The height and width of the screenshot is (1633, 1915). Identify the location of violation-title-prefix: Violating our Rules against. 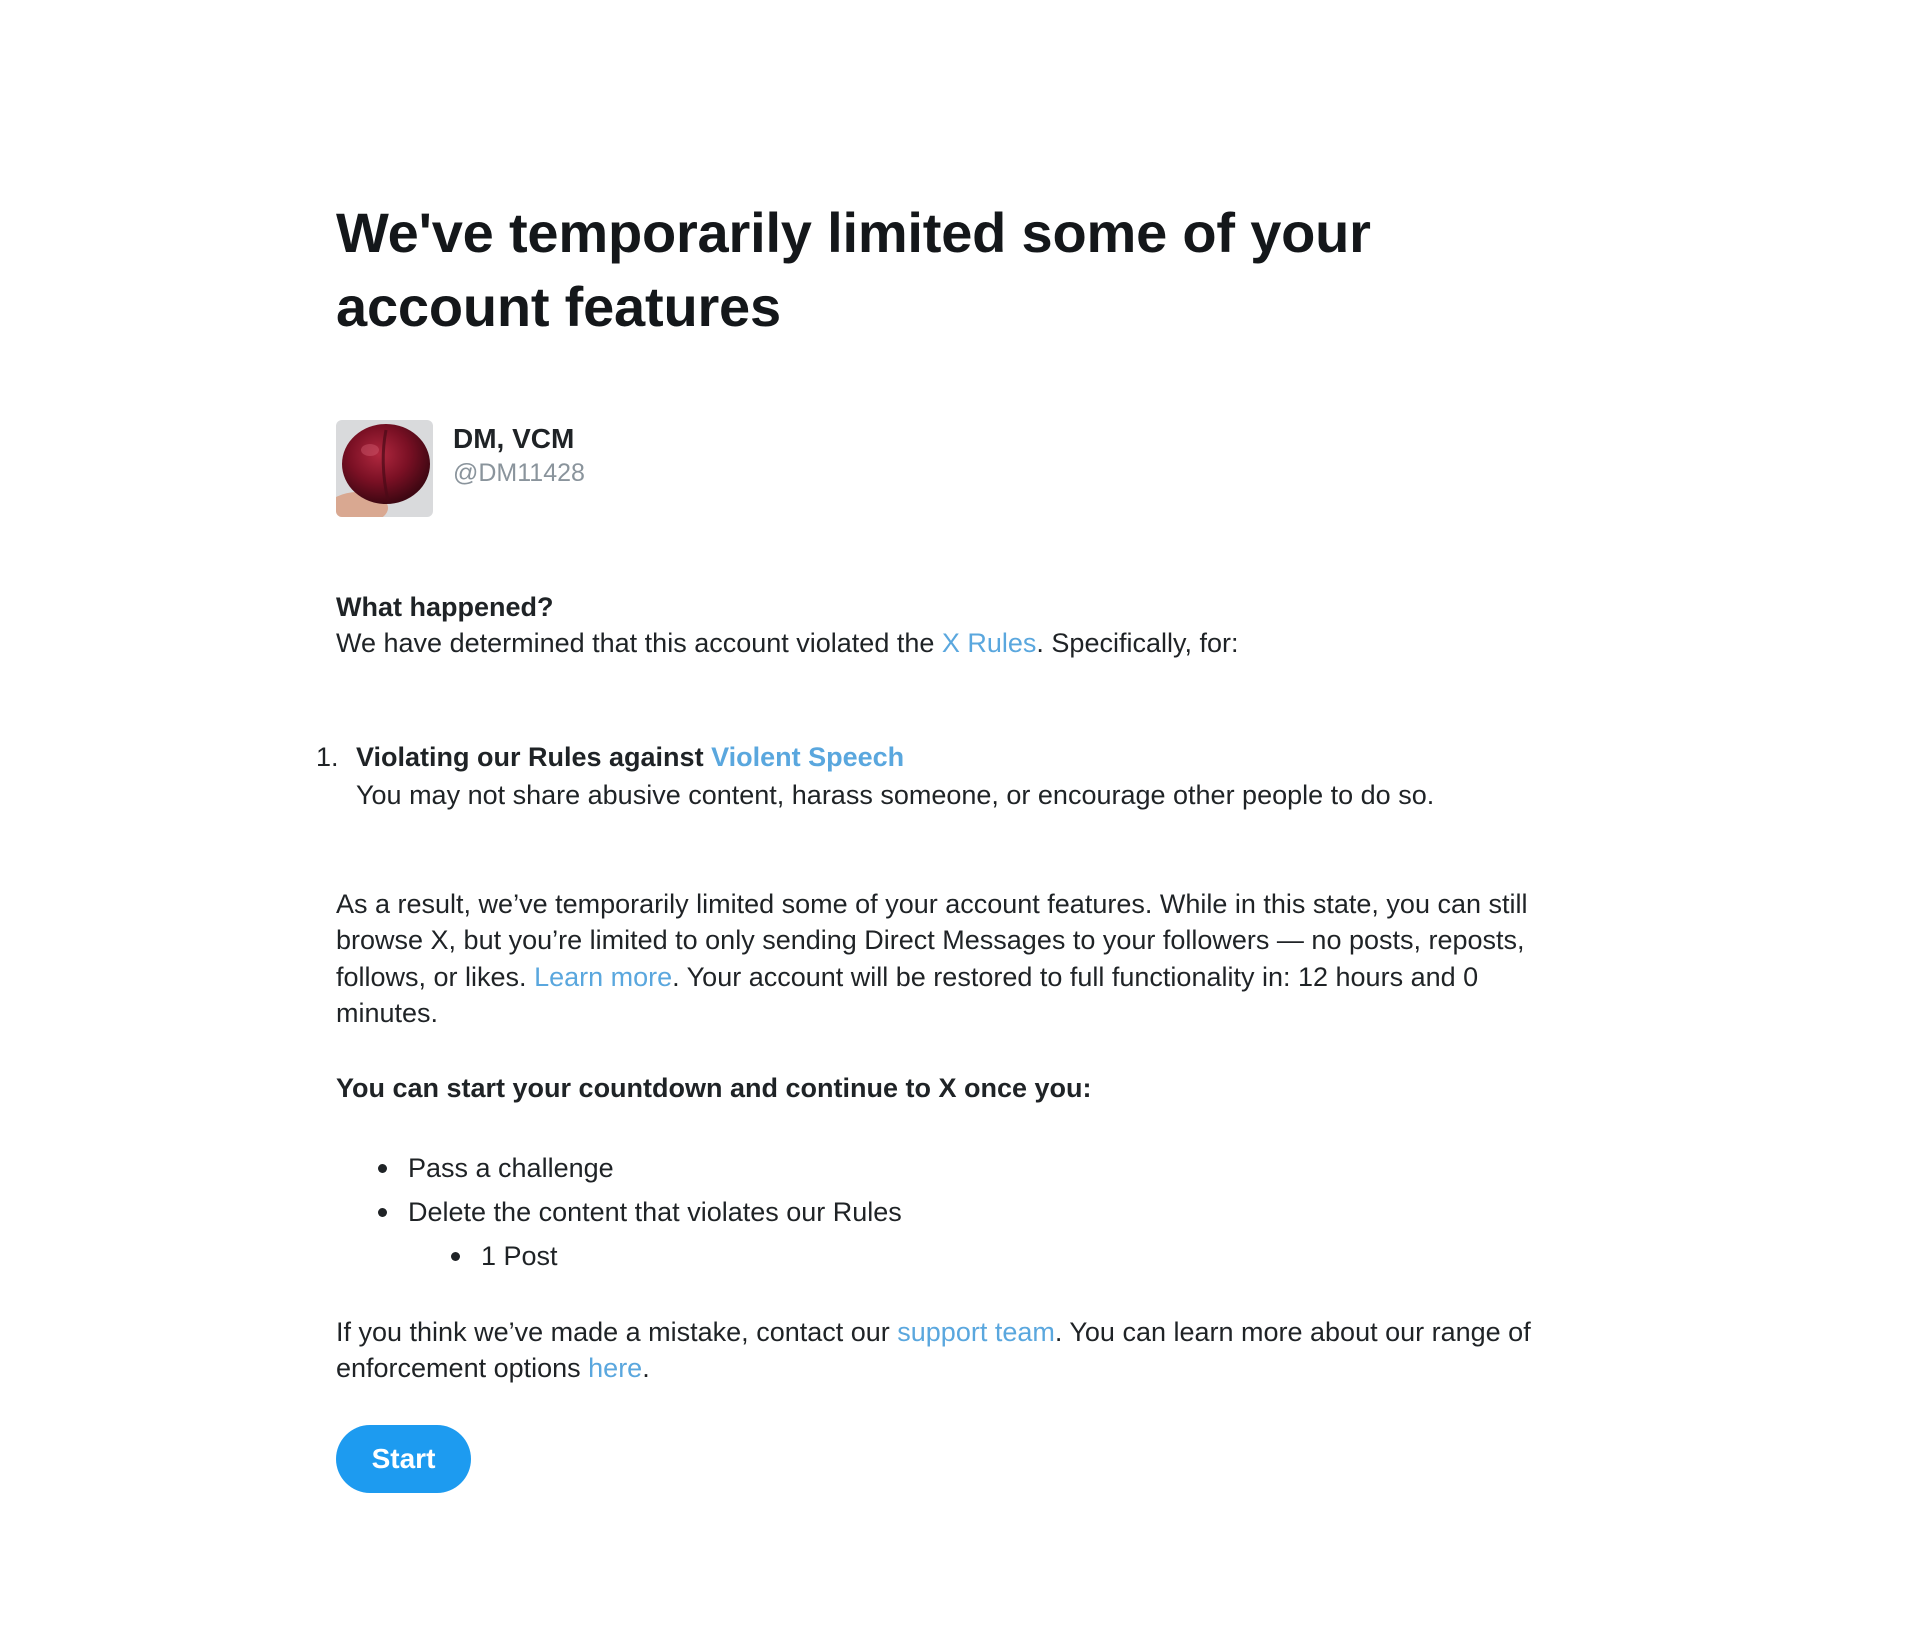
(534, 756).